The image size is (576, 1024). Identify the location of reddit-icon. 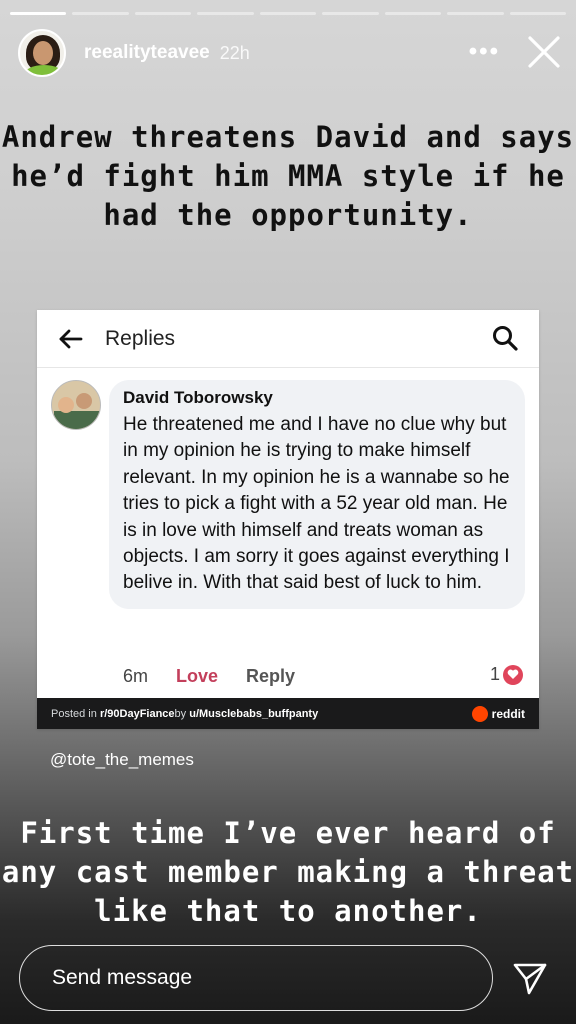
(479, 713).